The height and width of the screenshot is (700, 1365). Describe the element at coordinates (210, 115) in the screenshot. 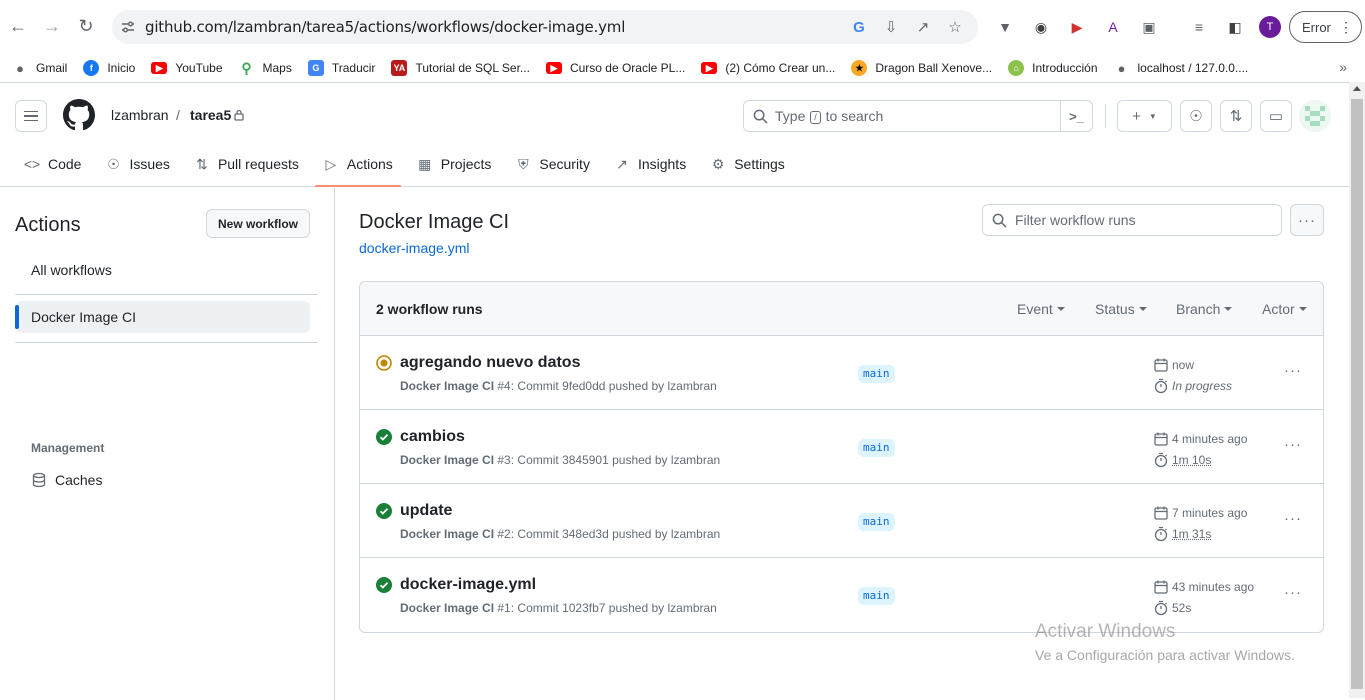

I see `breadcrumb-repo: tarea5` at that location.